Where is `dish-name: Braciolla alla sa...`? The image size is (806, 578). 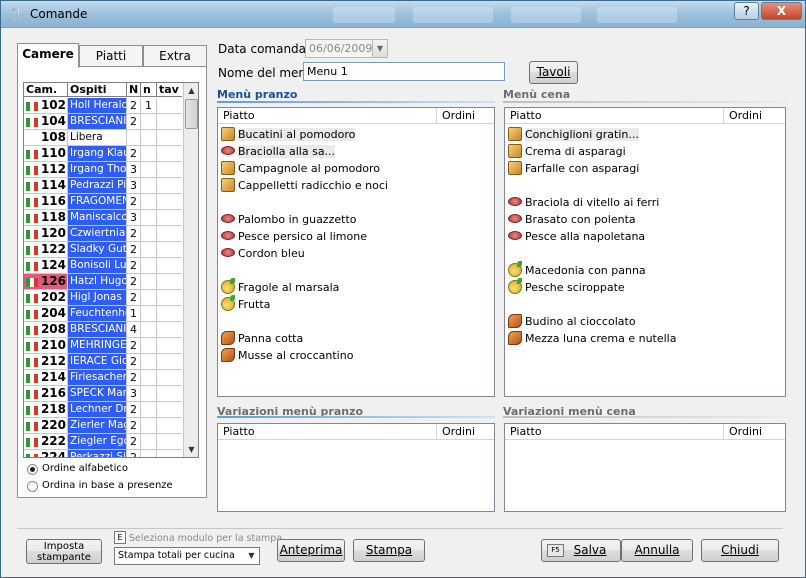 dish-name: Braciolla alla sa... is located at coordinates (287, 151).